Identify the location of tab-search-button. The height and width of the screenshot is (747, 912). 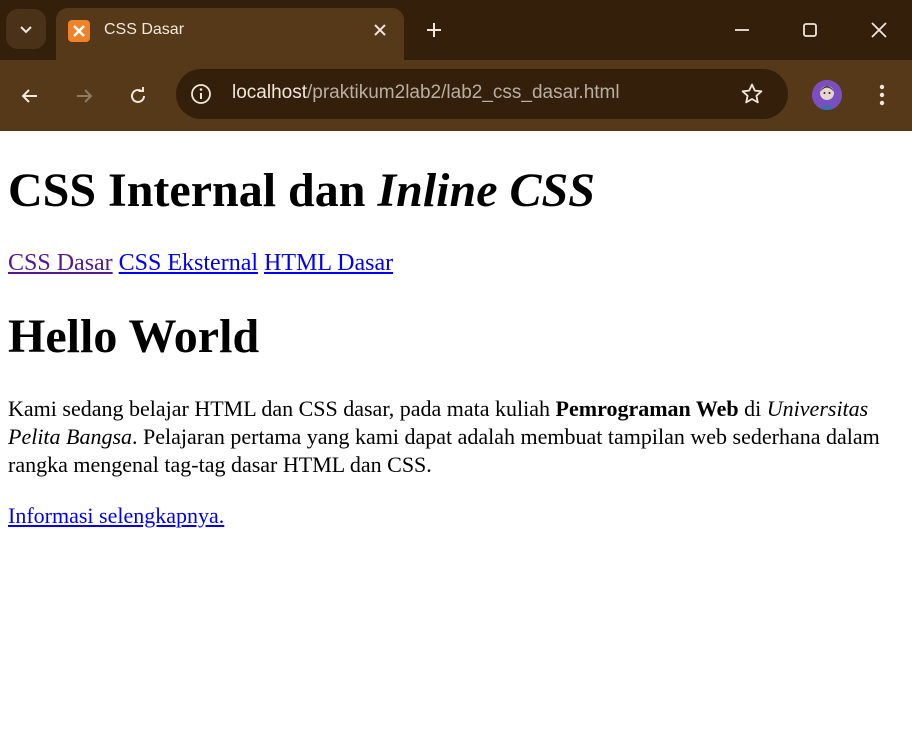
(26, 29).